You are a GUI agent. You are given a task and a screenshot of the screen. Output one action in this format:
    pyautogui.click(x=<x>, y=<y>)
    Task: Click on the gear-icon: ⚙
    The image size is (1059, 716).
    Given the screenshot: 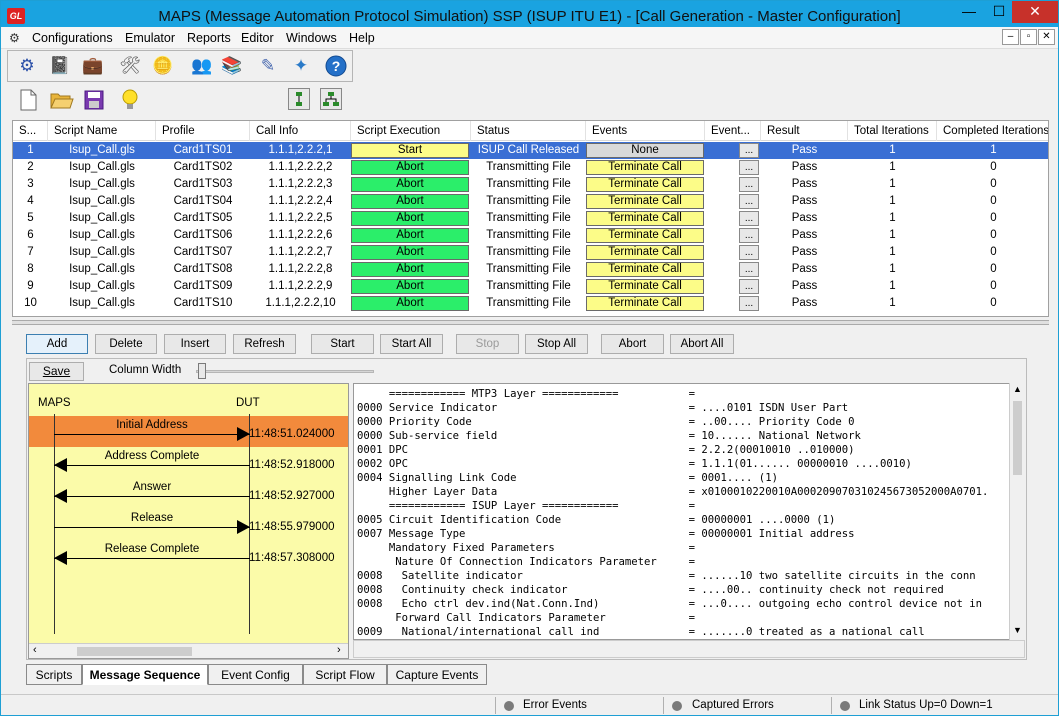 What is the action you would take?
    pyautogui.click(x=27, y=66)
    